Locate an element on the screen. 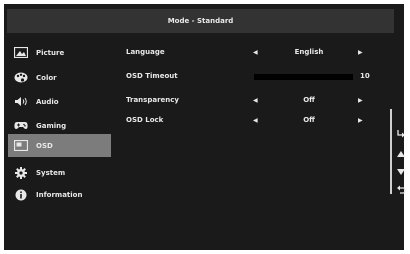  sidebar-item-label: OSD is located at coordinates (44, 145).